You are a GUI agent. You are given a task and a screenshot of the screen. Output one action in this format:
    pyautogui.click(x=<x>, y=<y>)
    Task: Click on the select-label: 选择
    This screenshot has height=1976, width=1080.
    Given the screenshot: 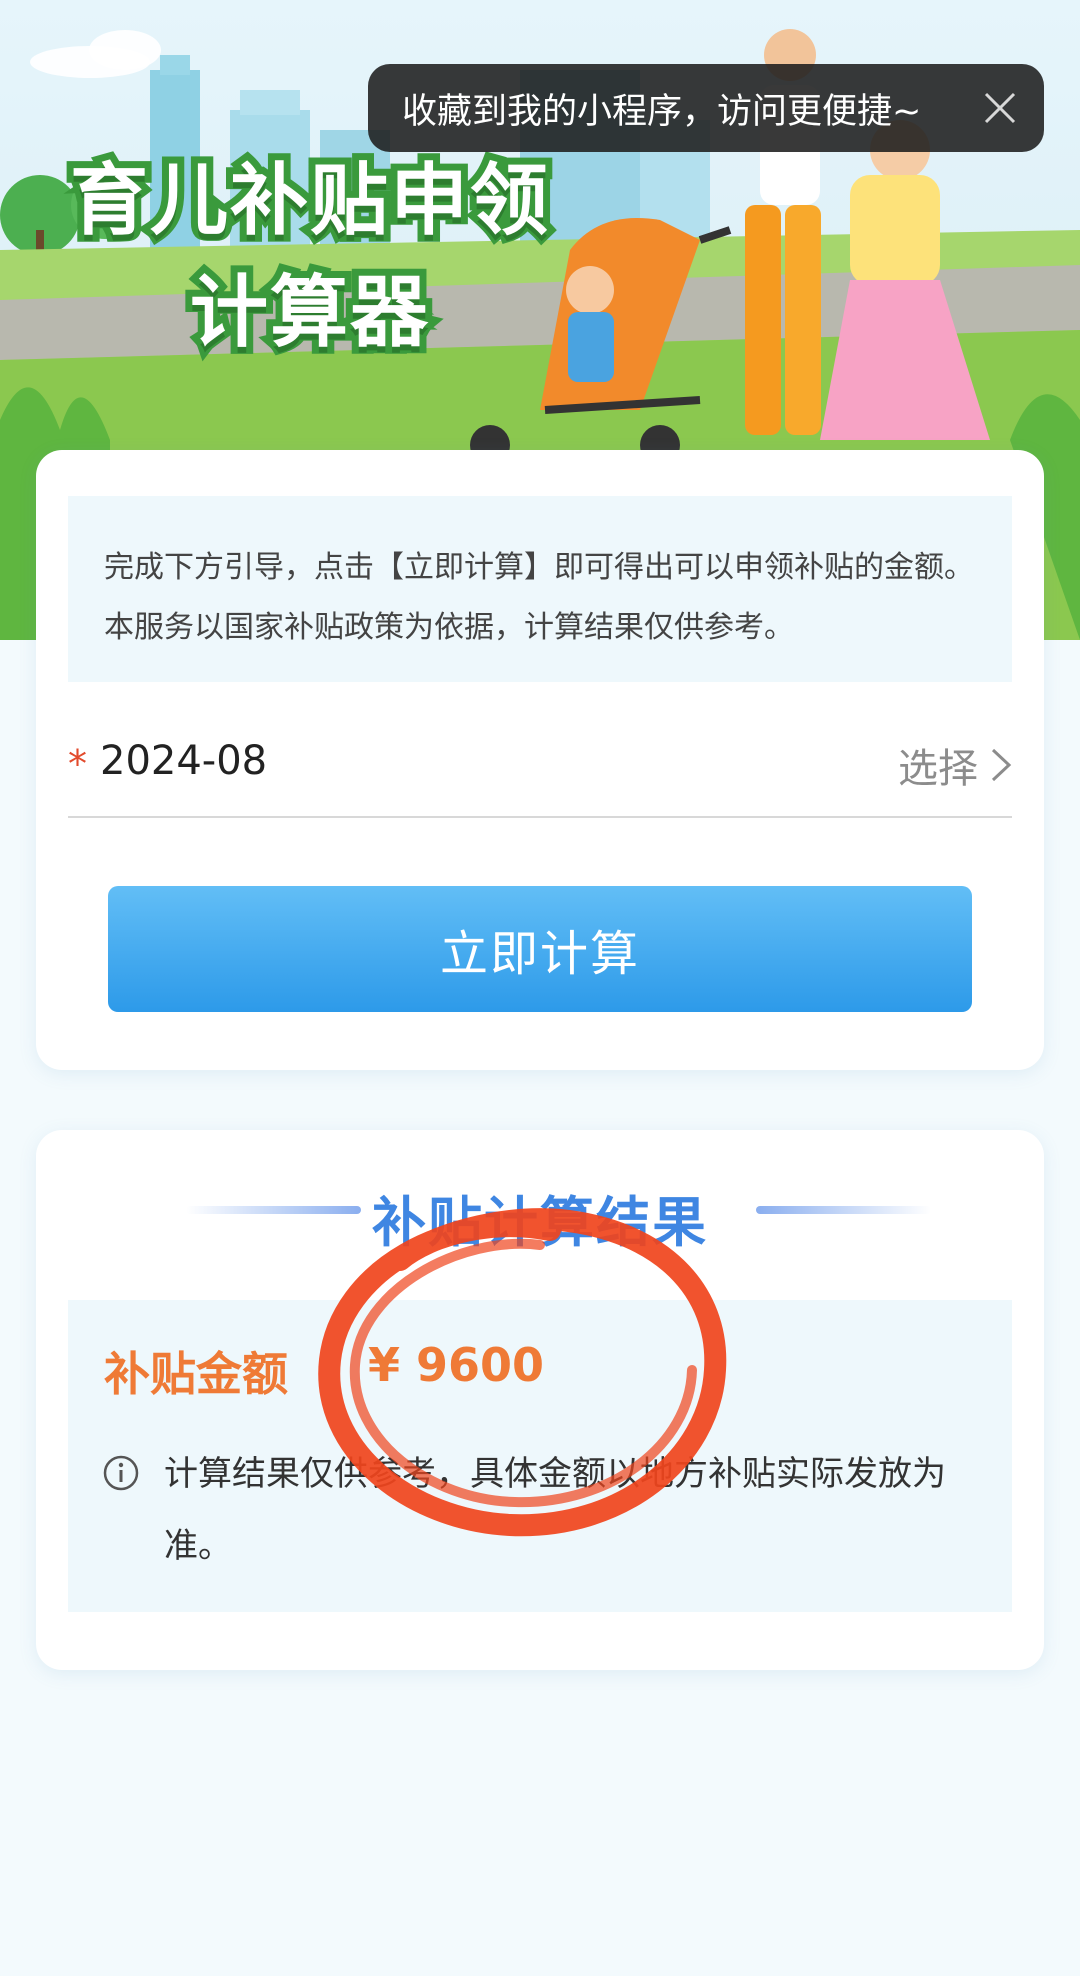 What is the action you would take?
    pyautogui.click(x=938, y=769)
    